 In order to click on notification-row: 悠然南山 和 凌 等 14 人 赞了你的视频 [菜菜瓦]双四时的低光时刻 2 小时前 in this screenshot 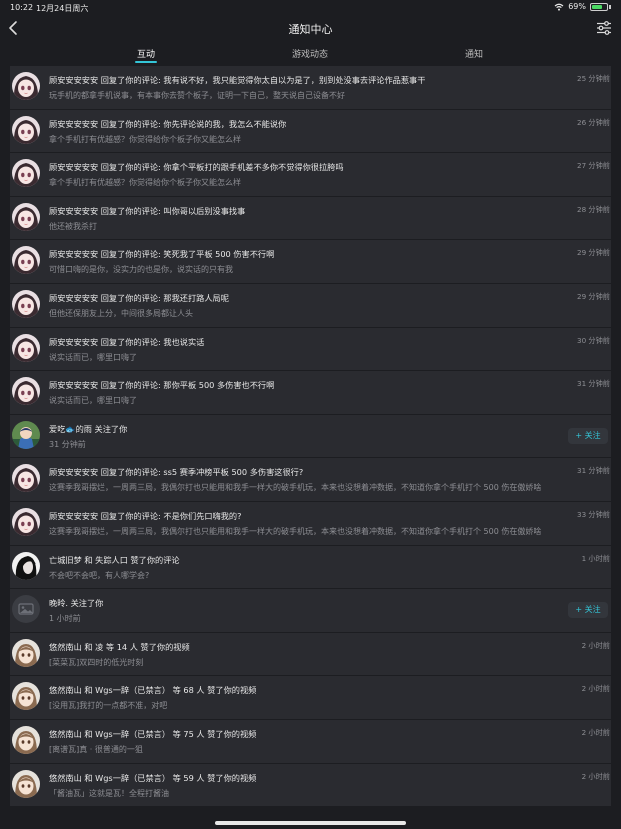, I will do `click(310, 654)`.